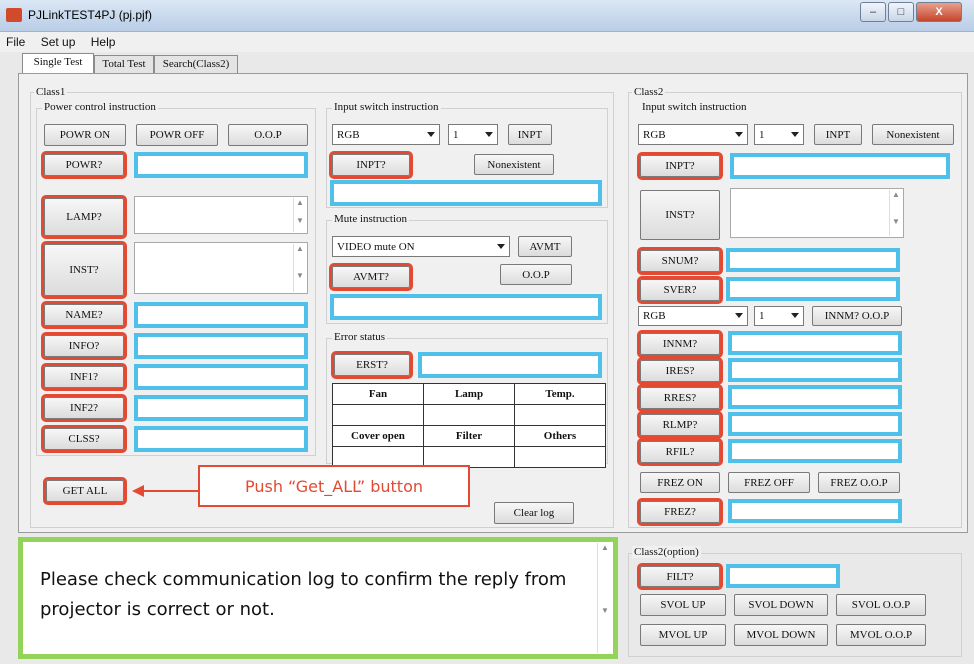 This screenshot has height=664, width=974. What do you see at coordinates (881, 605) in the screenshot?
I see `svol-oop-button: SVOL O.O.P` at bounding box center [881, 605].